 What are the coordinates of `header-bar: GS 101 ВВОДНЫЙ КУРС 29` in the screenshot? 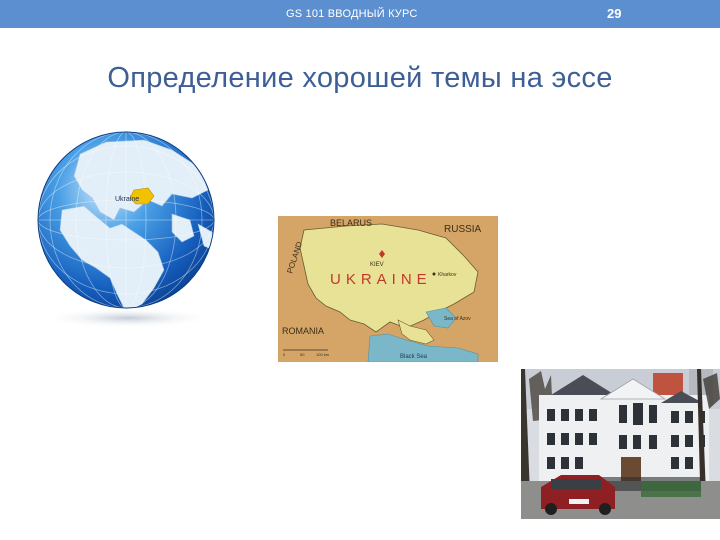 It's located at (360, 14).